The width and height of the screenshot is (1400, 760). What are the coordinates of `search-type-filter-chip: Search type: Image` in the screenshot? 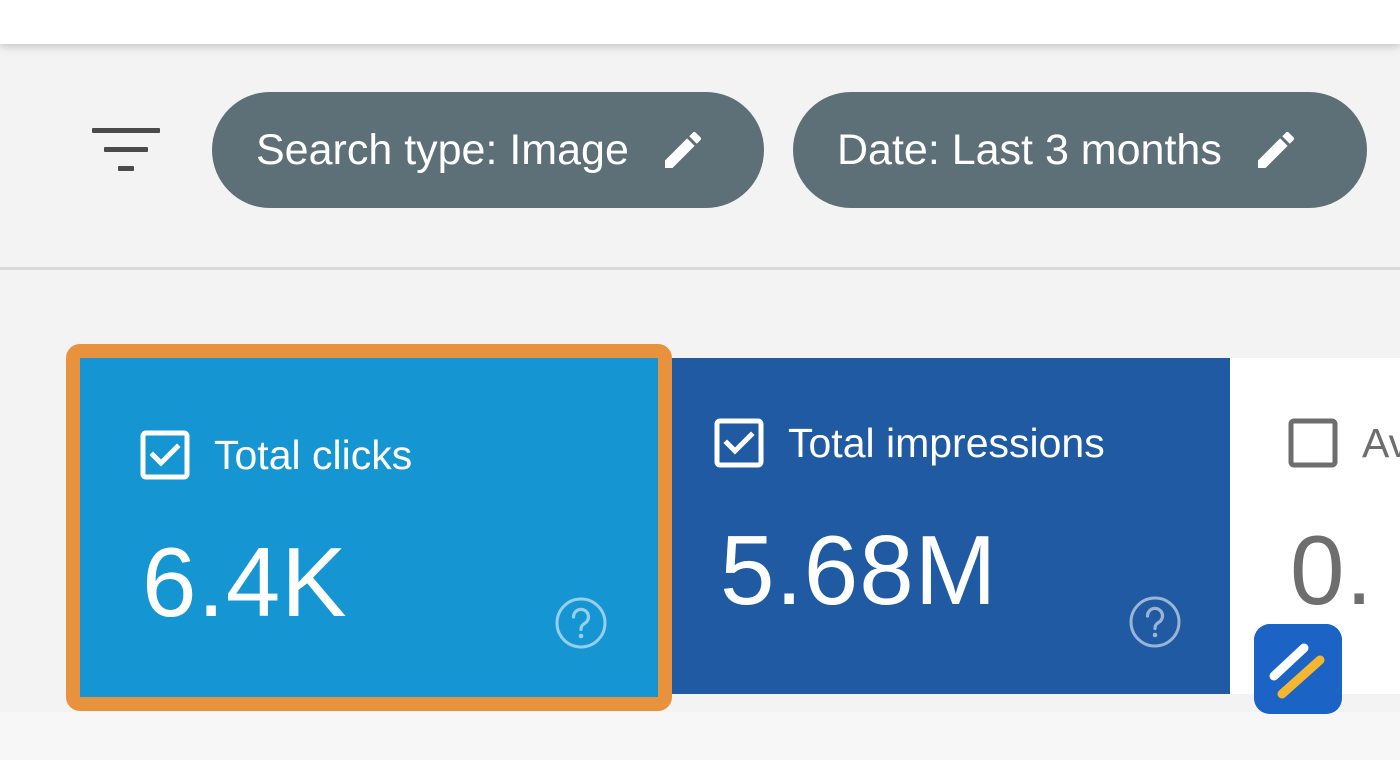 It's located at (488, 150).